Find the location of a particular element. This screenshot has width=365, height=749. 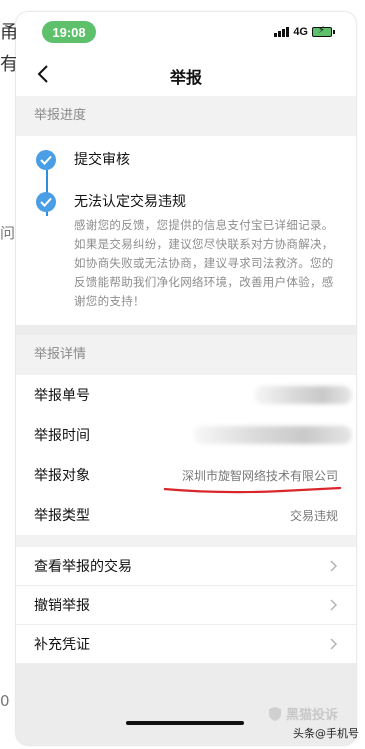

page-title: 举报 is located at coordinates (185, 77).